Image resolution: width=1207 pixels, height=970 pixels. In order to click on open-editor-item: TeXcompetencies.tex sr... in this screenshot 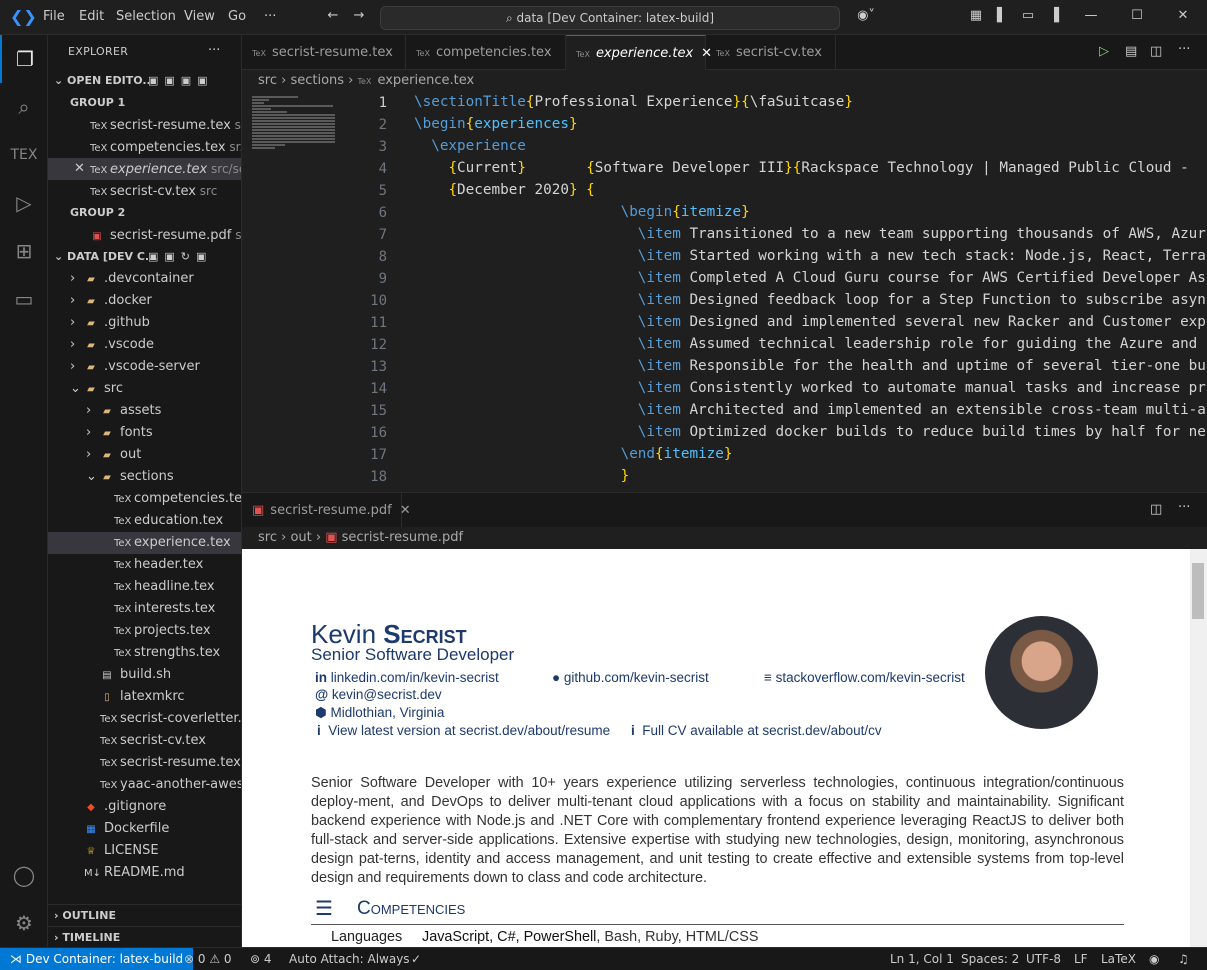, I will do `click(144, 147)`.